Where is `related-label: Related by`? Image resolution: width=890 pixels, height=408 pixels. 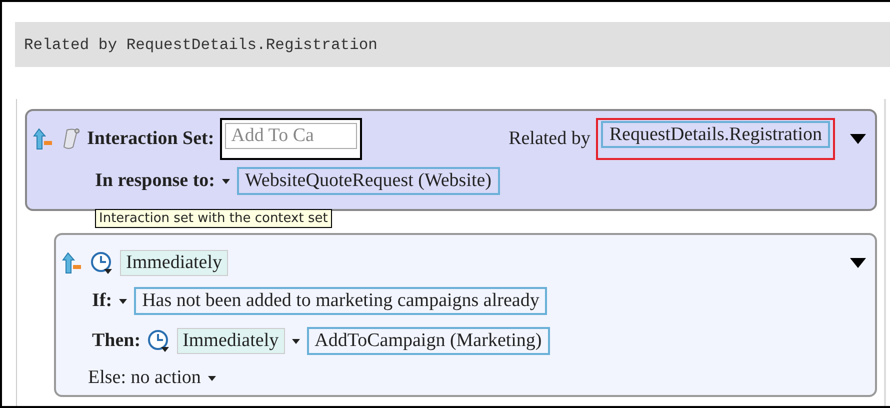
related-label: Related by is located at coordinates (549, 139).